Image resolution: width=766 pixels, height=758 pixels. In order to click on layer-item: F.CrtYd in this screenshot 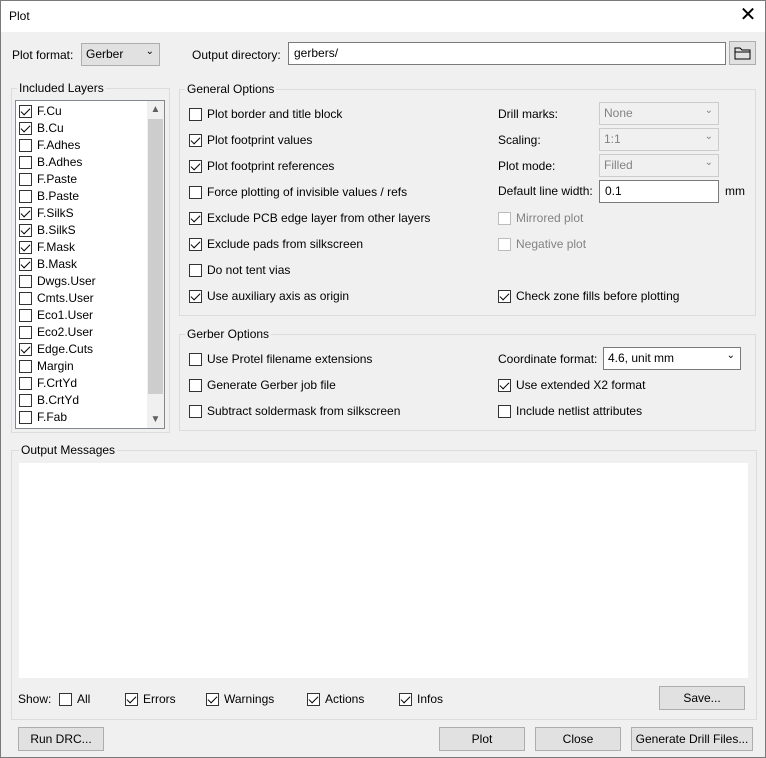, I will do `click(48, 383)`.